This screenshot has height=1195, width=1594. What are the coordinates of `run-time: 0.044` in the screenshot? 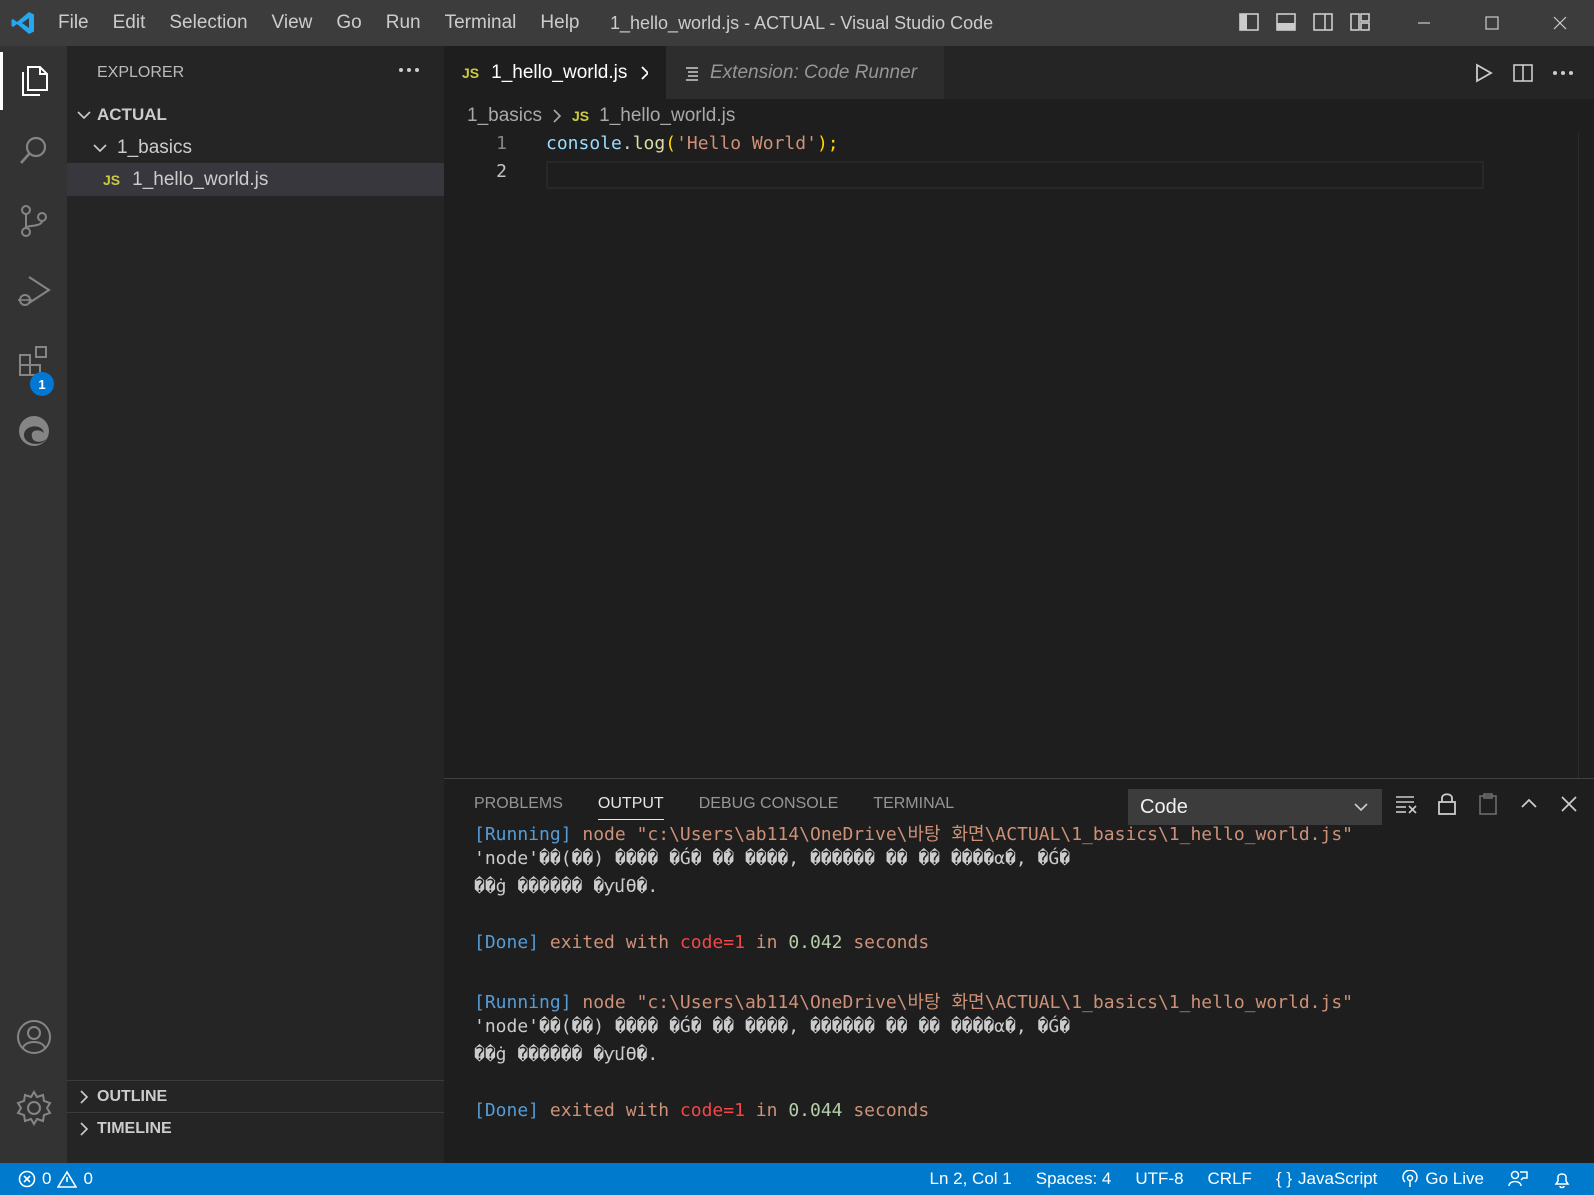 It's located at (815, 1110).